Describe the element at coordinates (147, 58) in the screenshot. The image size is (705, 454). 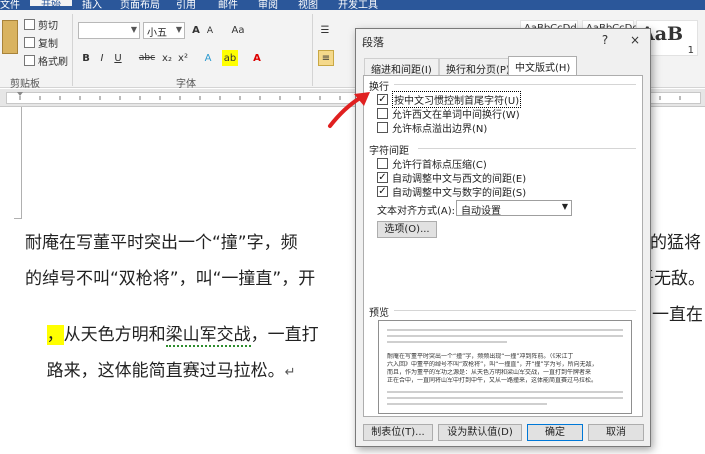
I see `strikethrough-button: abc` at that location.